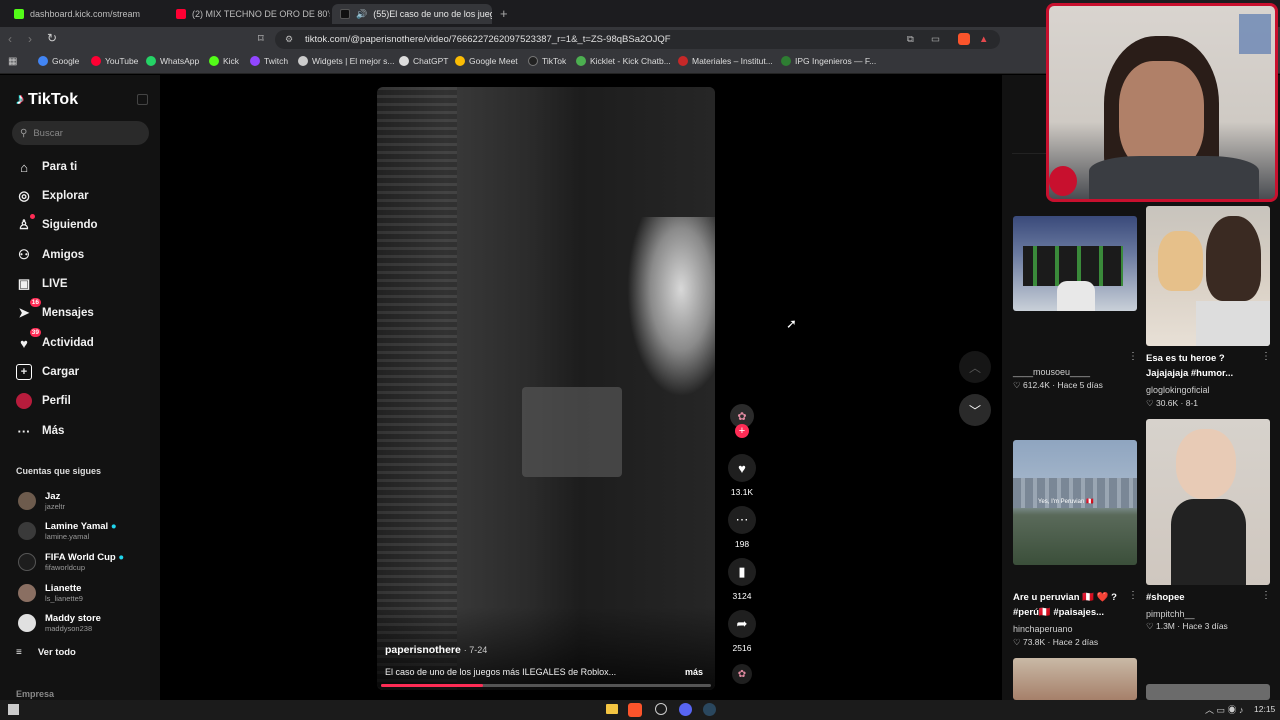  I want to click on search-input: ⚲ Buscar, so click(80, 133).